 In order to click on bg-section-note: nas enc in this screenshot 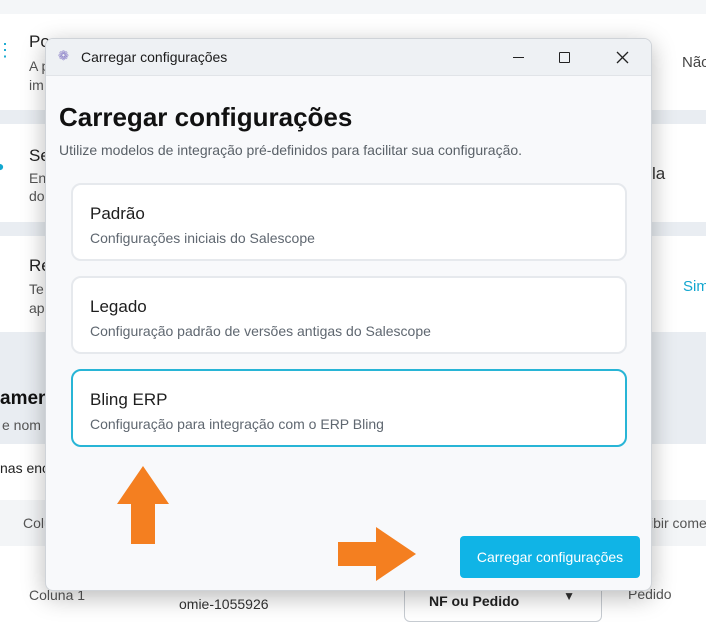, I will do `click(25, 468)`.